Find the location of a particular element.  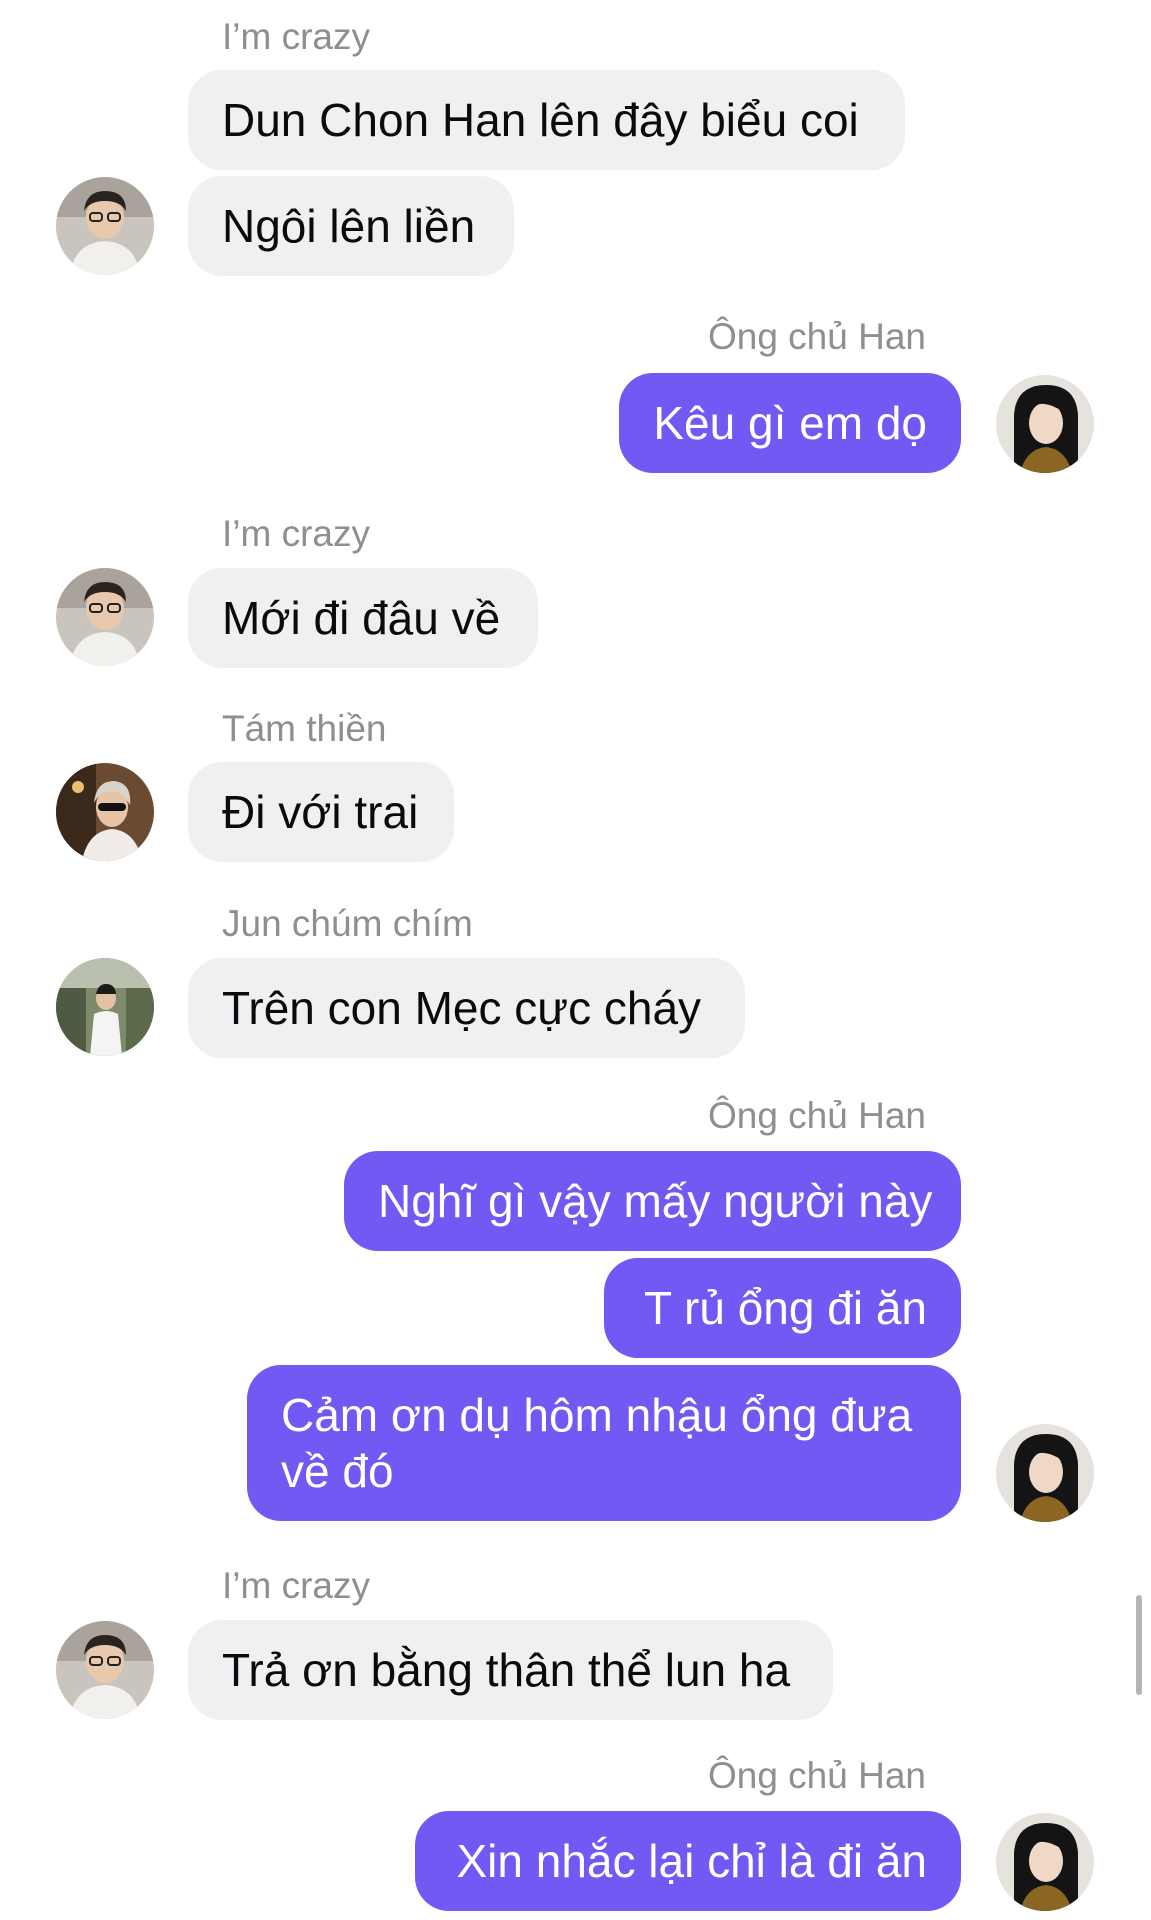

message-bubble-outgoing: T rủ ổng đi ăn is located at coordinates (782, 1308).